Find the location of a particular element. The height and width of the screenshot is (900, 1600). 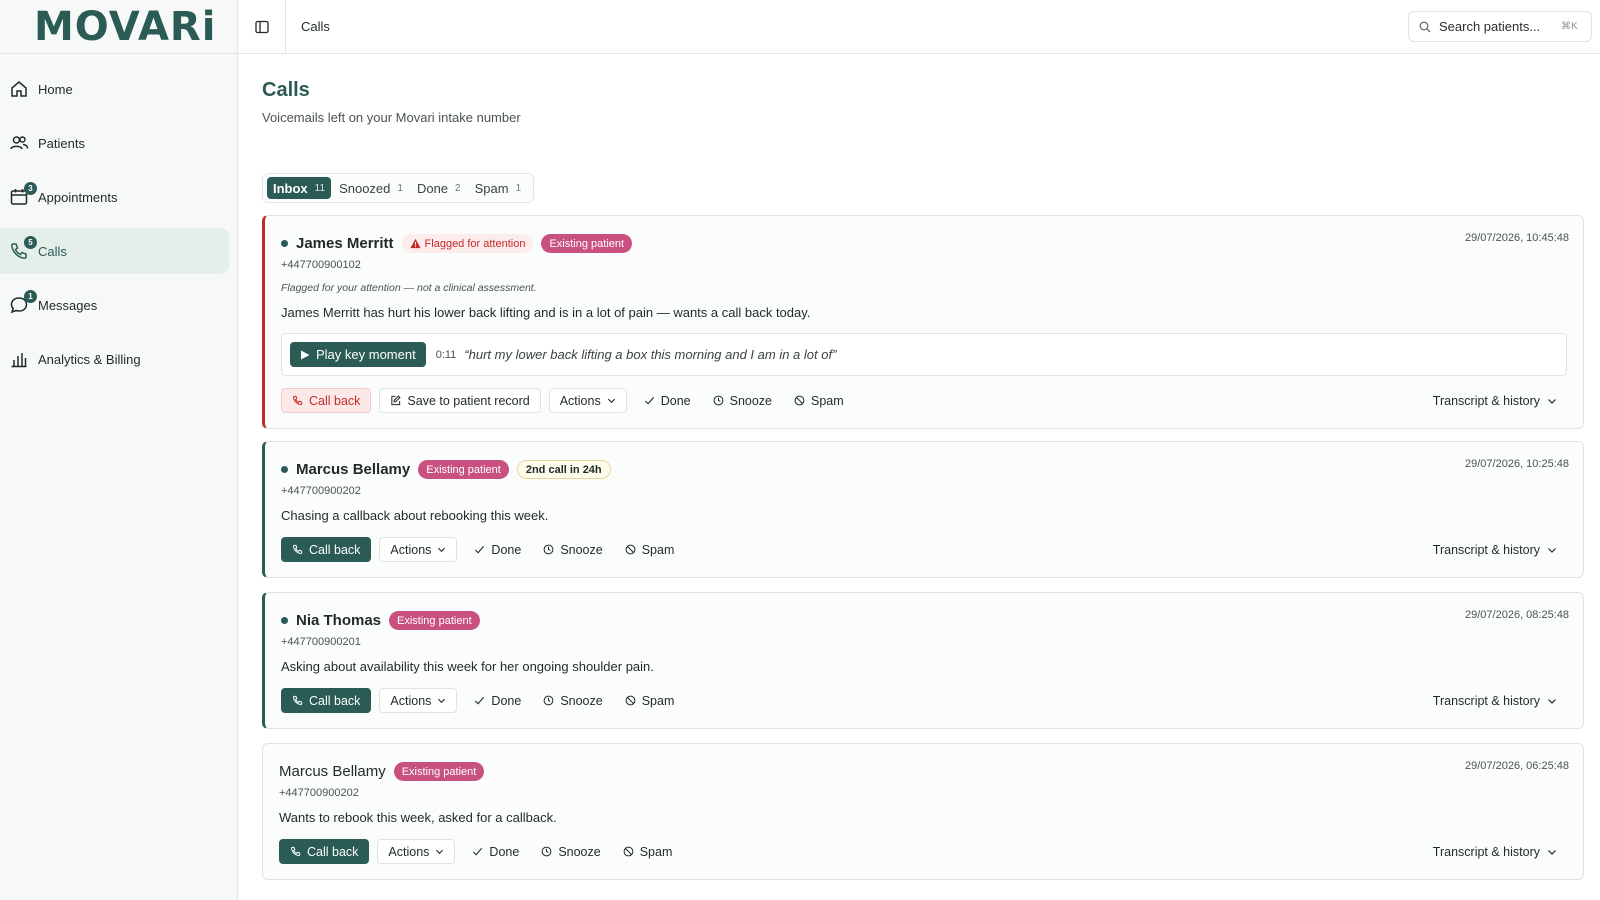

caller-phone: +447700900201 is located at coordinates (321, 642).